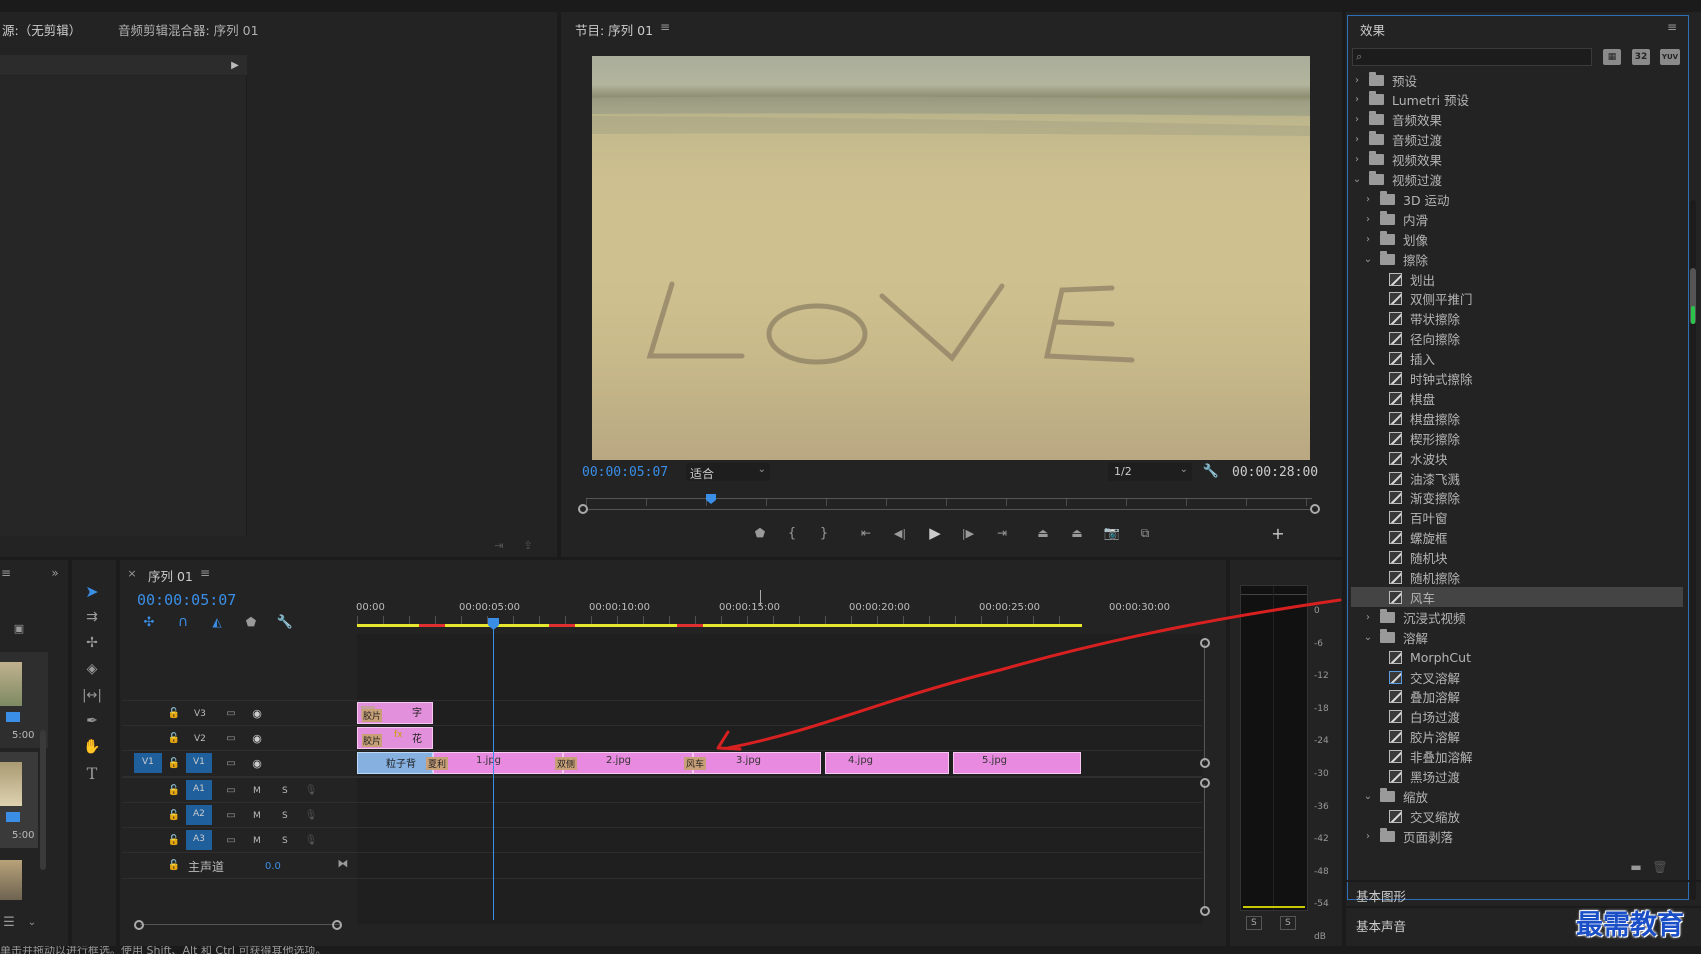  What do you see at coordinates (887, 763) in the screenshot?
I see `v1-clip-4: 4.jpg` at bounding box center [887, 763].